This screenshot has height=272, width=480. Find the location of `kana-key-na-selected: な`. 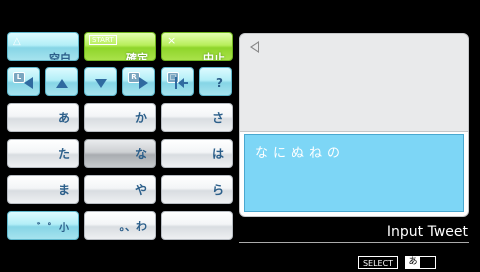

kana-key-na-selected: な is located at coordinates (120, 153).